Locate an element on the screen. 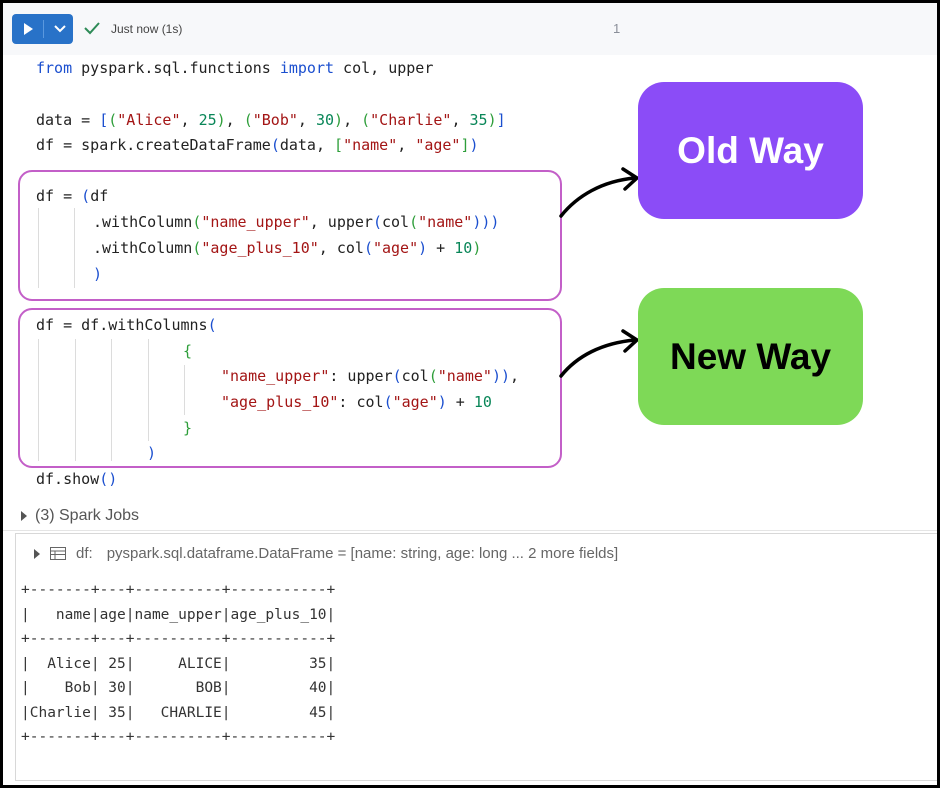 The width and height of the screenshot is (940, 788). play-icon is located at coordinates (28, 29).